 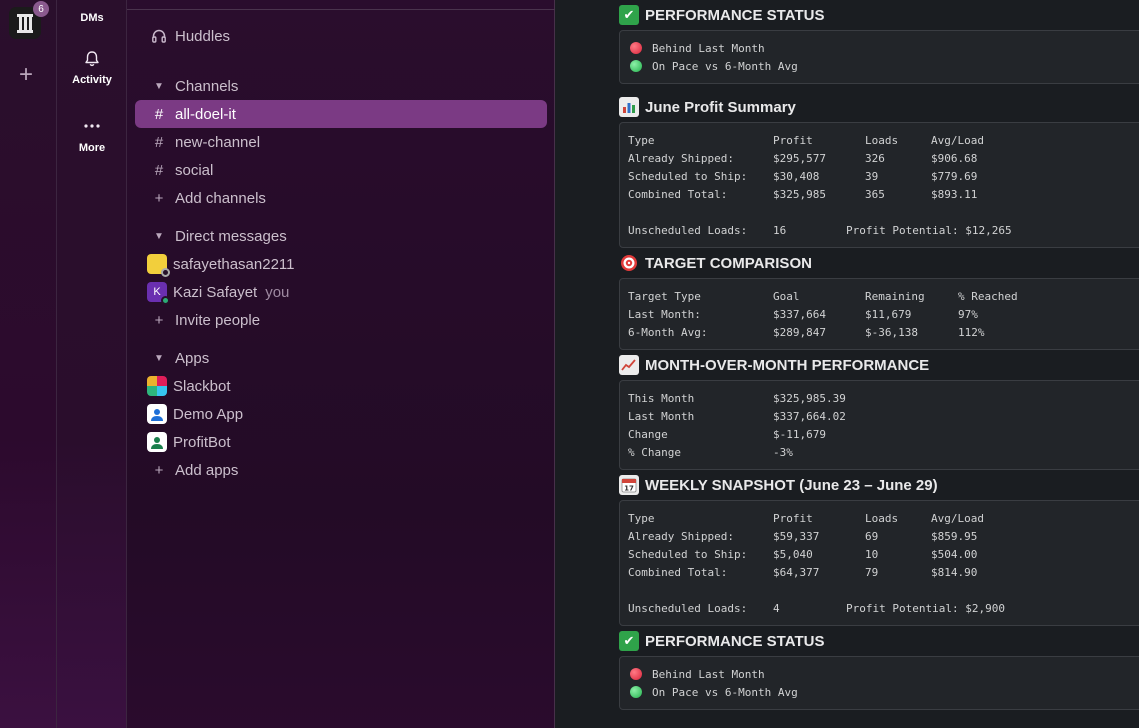 I want to click on table-row: Last Month $337,664.02, so click(x=883, y=417).